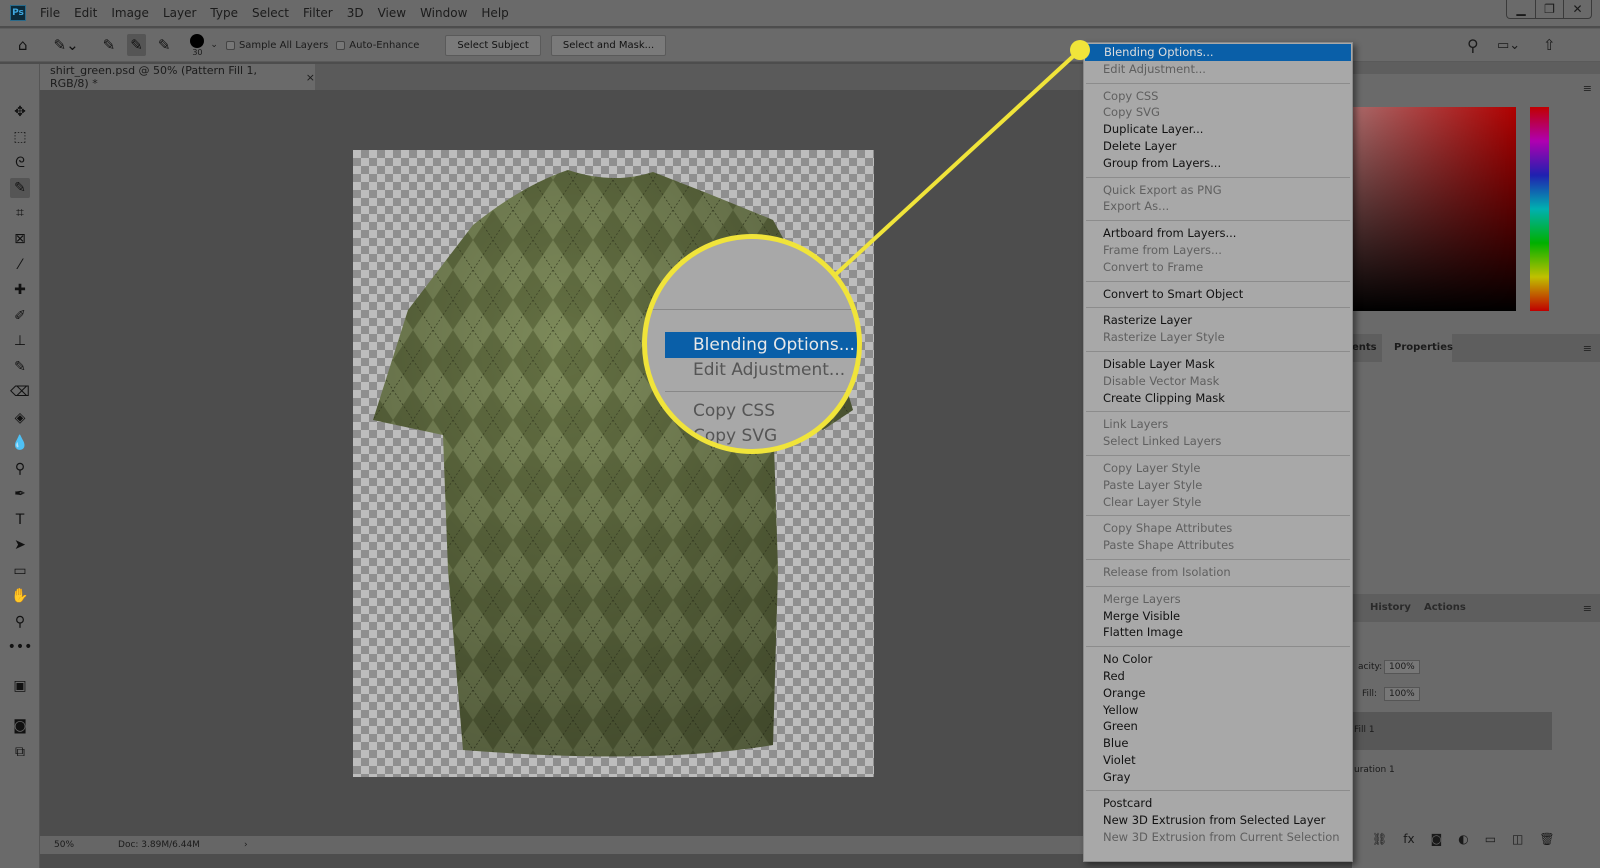 This screenshot has width=1600, height=868. What do you see at coordinates (20, 341) in the screenshot?
I see `stamp-tool-icon: ⊥` at bounding box center [20, 341].